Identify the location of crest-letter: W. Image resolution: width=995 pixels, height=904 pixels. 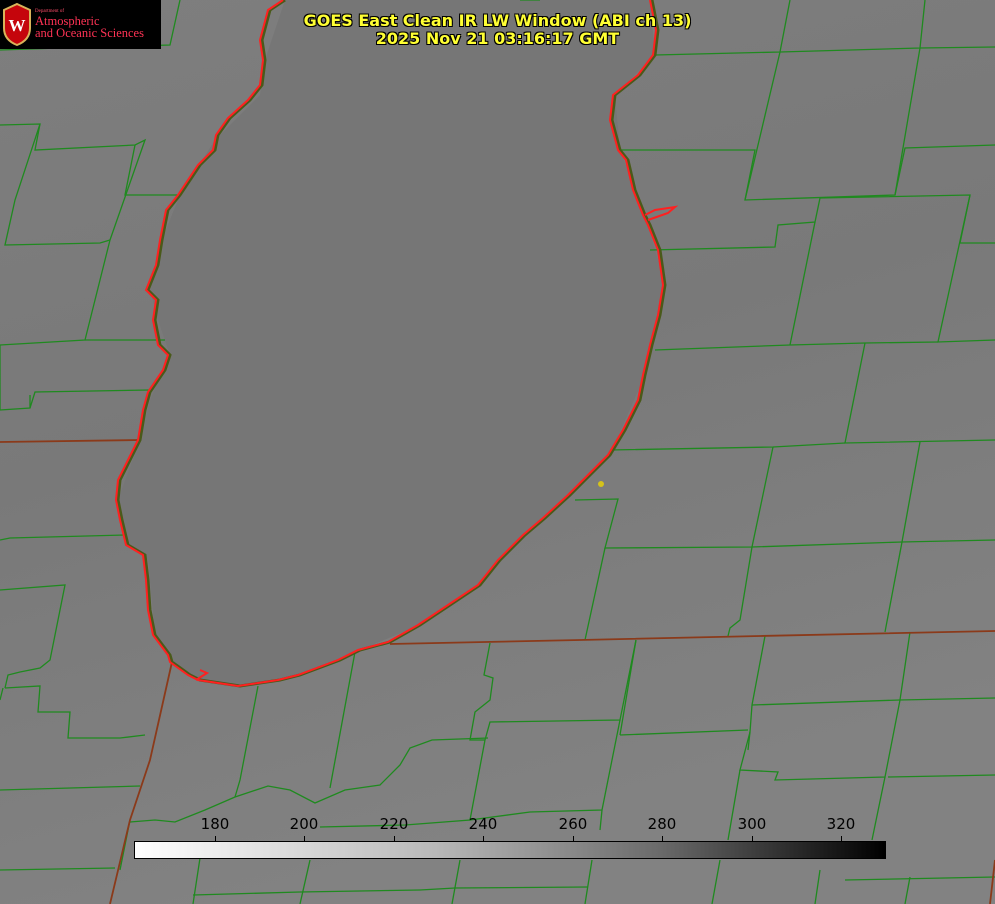
(17, 25).